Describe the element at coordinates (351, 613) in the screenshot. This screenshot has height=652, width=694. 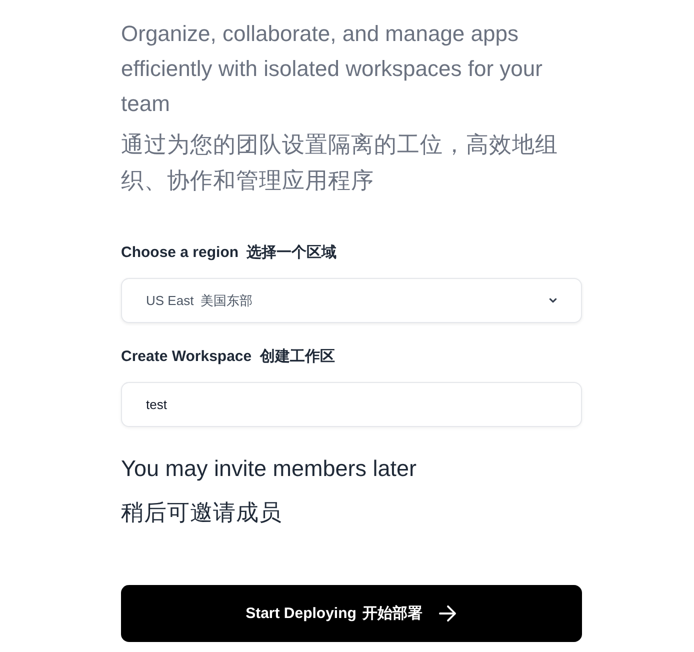
I see `start-deploying-button: Start Deploying 开始部署` at that location.